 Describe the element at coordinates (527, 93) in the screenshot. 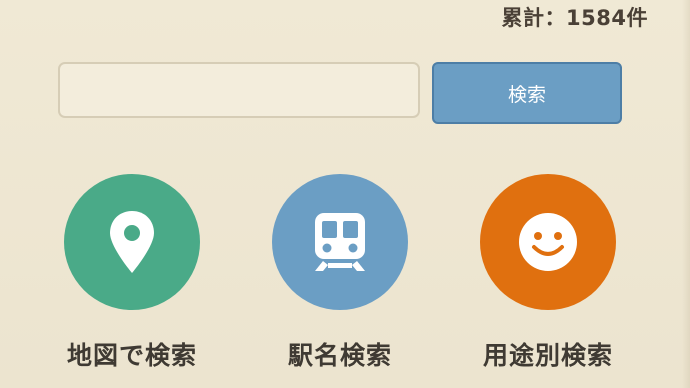

I see `search-button: 検索` at that location.